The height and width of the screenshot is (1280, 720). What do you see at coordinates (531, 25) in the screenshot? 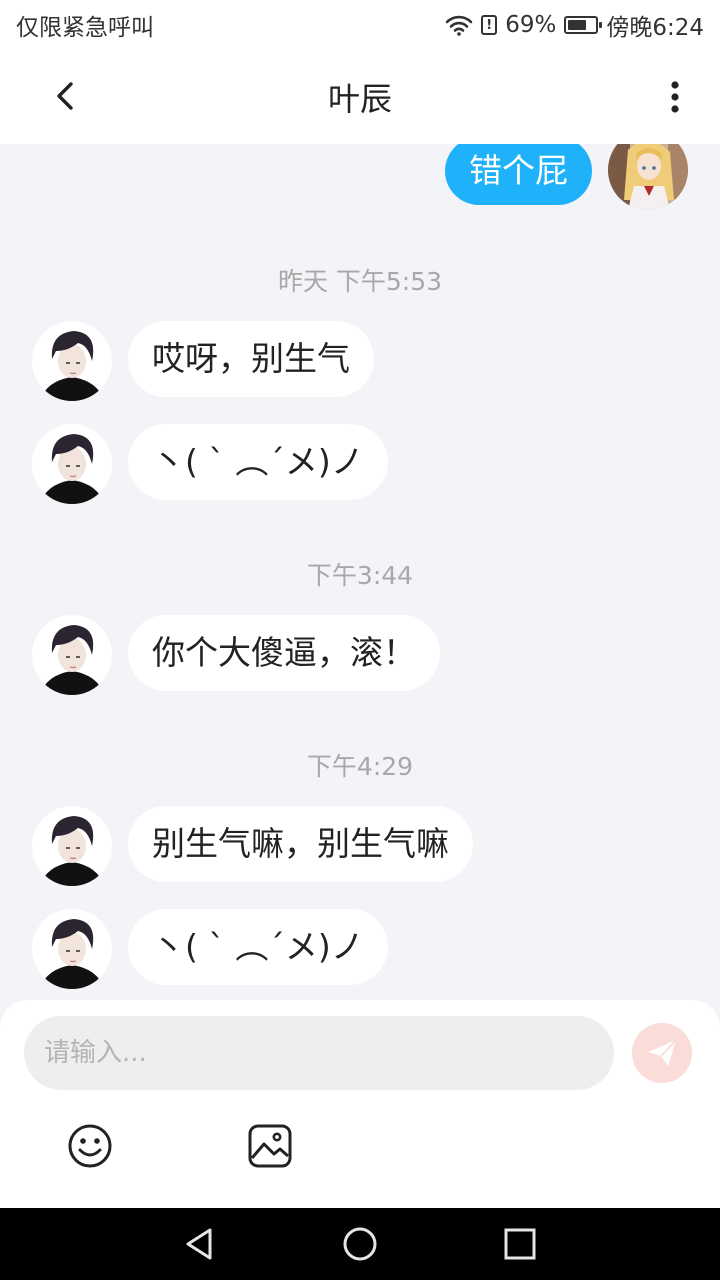
I see `battery-percent: 69%` at bounding box center [531, 25].